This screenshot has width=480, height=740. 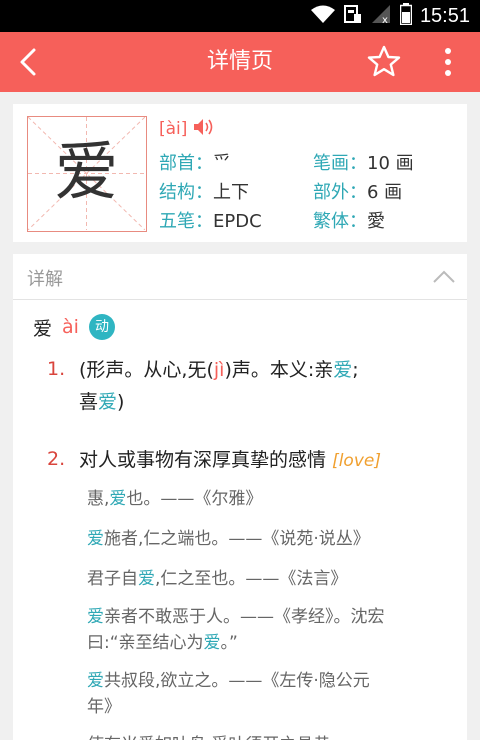 I want to click on page-title: 详情页, so click(x=239, y=61).